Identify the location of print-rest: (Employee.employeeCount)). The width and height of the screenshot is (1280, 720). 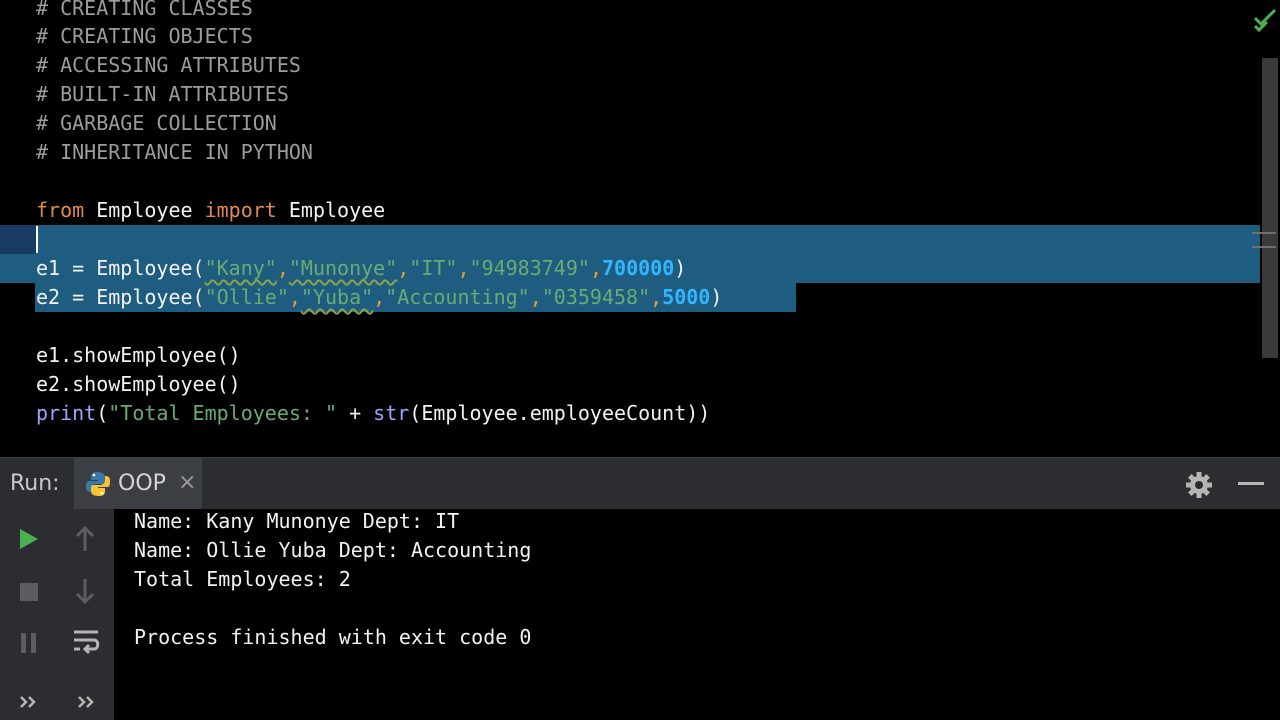
(560, 413).